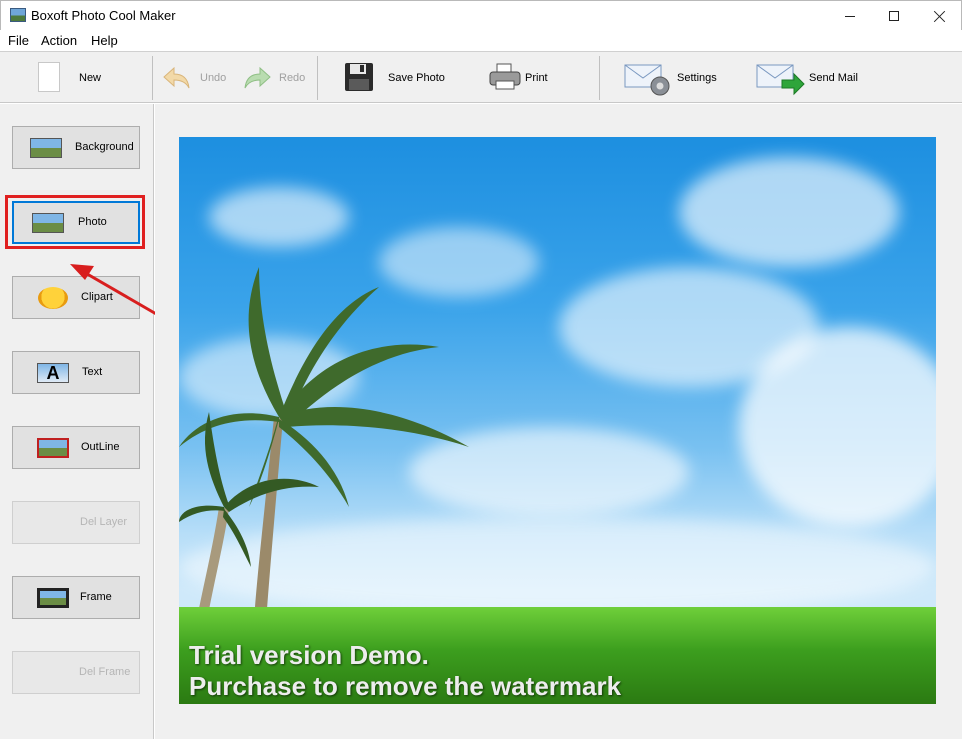 This screenshot has width=962, height=739. What do you see at coordinates (405, 686) in the screenshot?
I see `watermark-line-2: Purchase to remove the watermark` at bounding box center [405, 686].